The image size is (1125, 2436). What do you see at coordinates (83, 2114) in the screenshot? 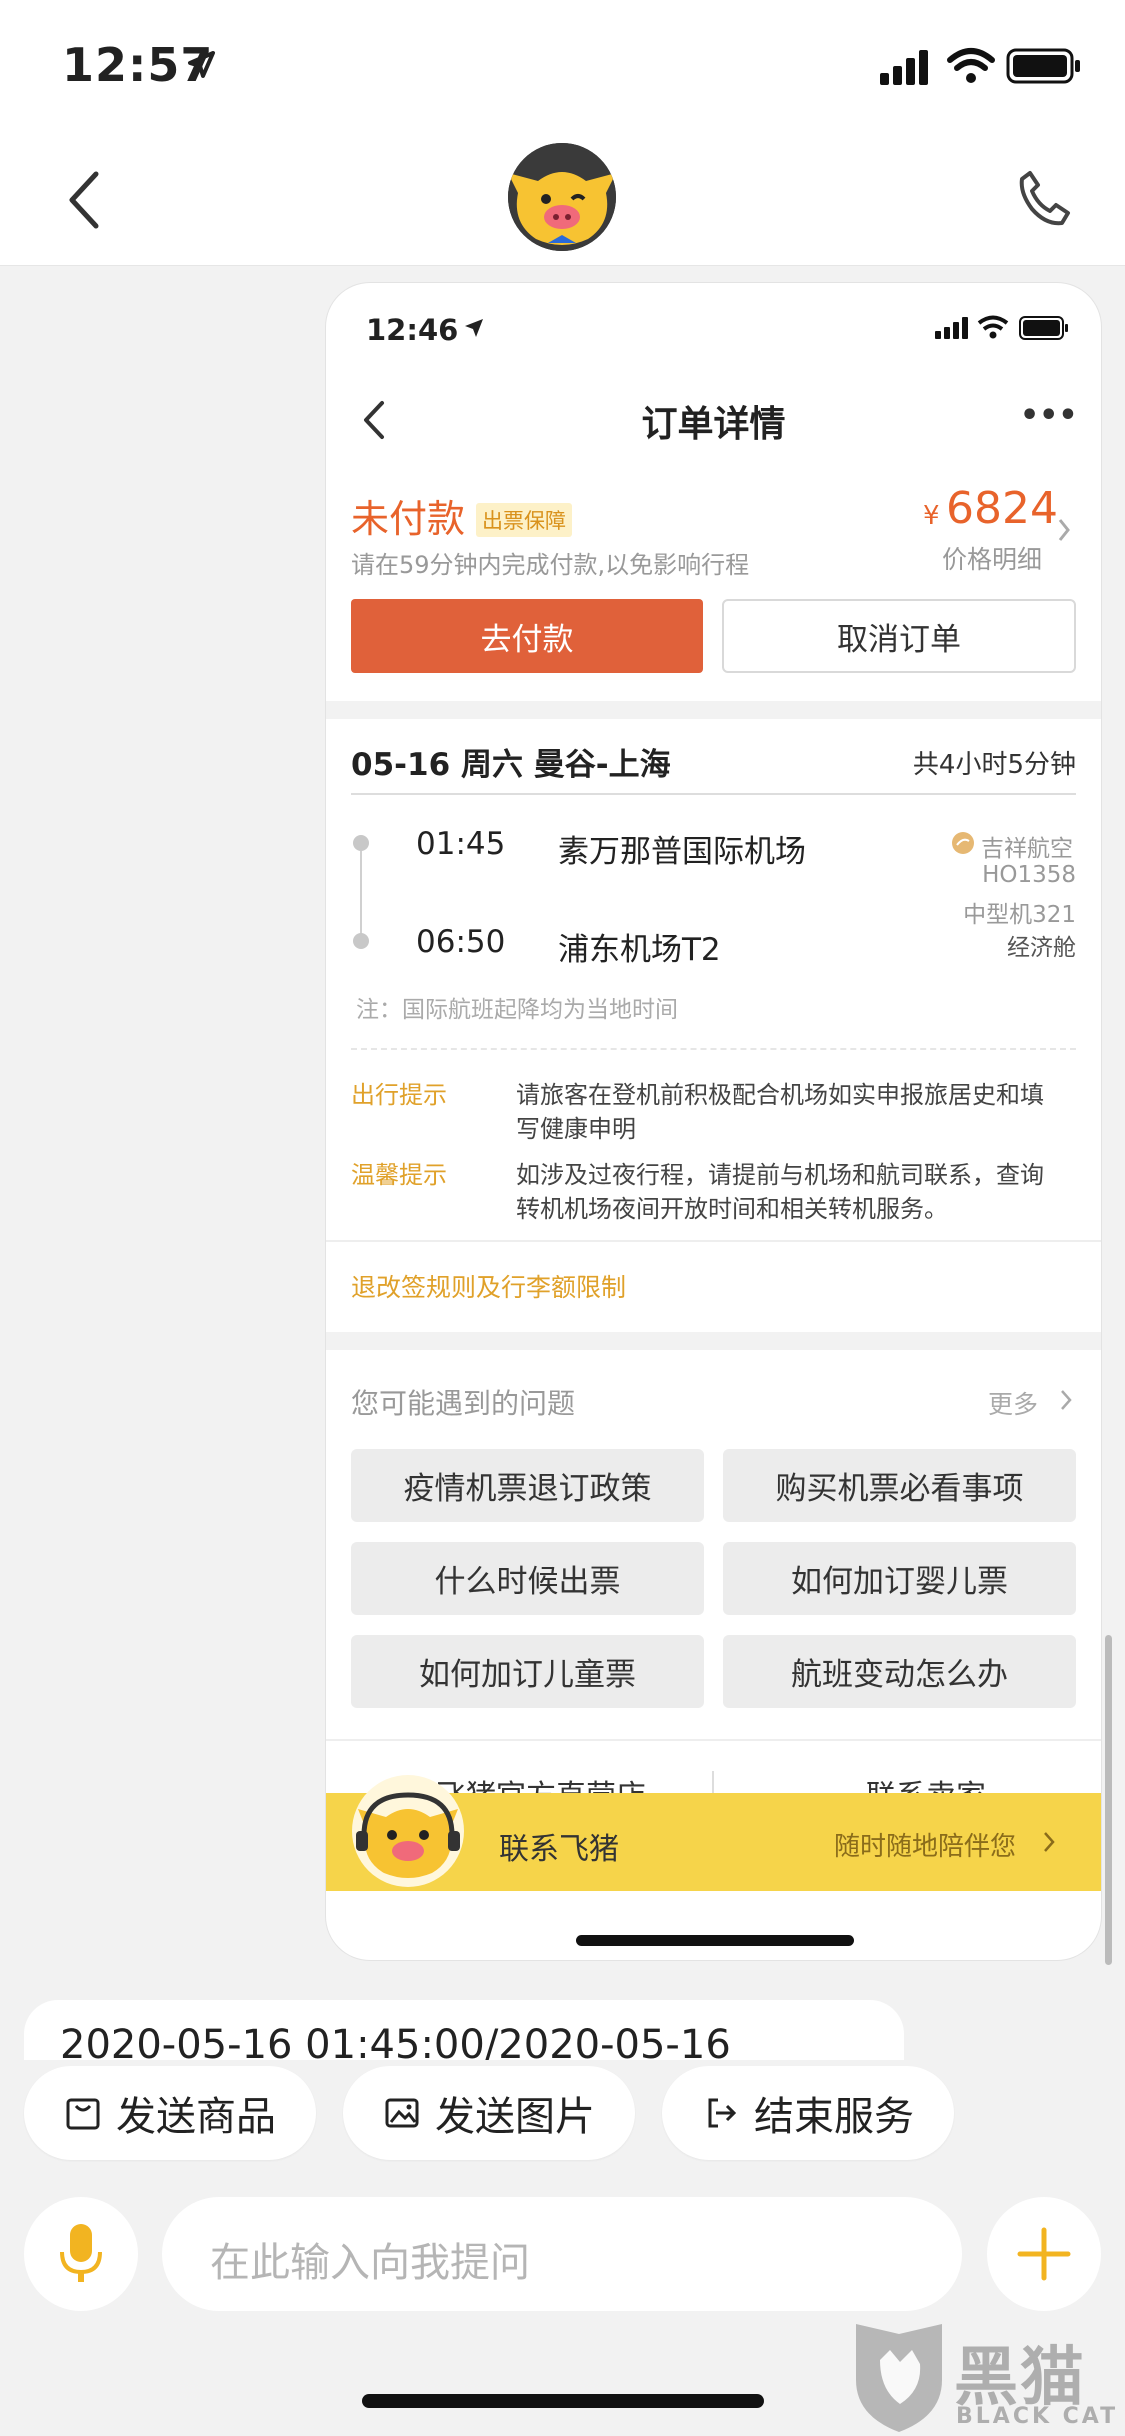
I see `product-icon` at bounding box center [83, 2114].